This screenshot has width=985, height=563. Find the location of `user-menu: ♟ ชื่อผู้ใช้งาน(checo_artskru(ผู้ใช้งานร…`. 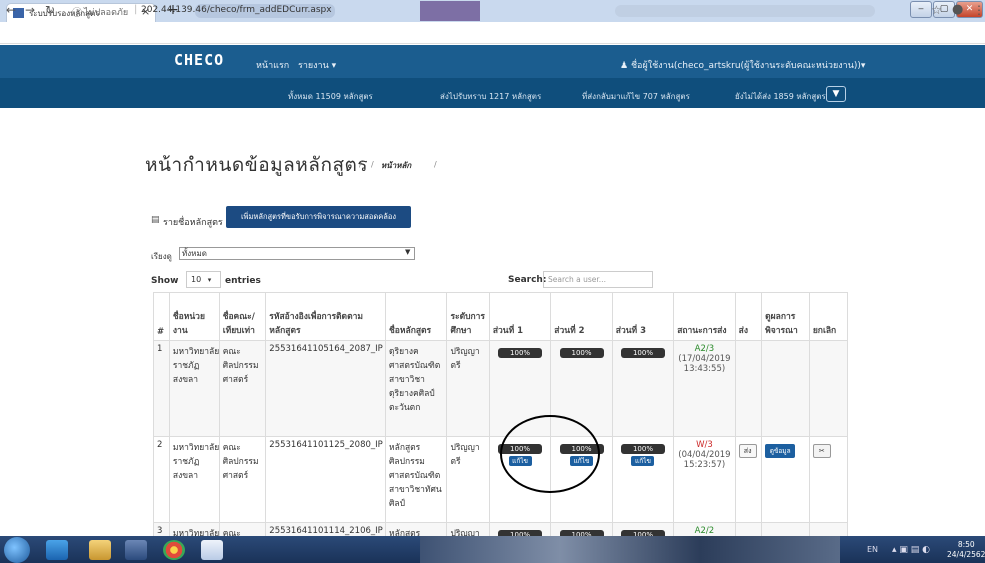

user-menu: ♟ ชื่อผู้ใช้งาน(checo_artskru(ผู้ใช้งานร… is located at coordinates (742, 65).